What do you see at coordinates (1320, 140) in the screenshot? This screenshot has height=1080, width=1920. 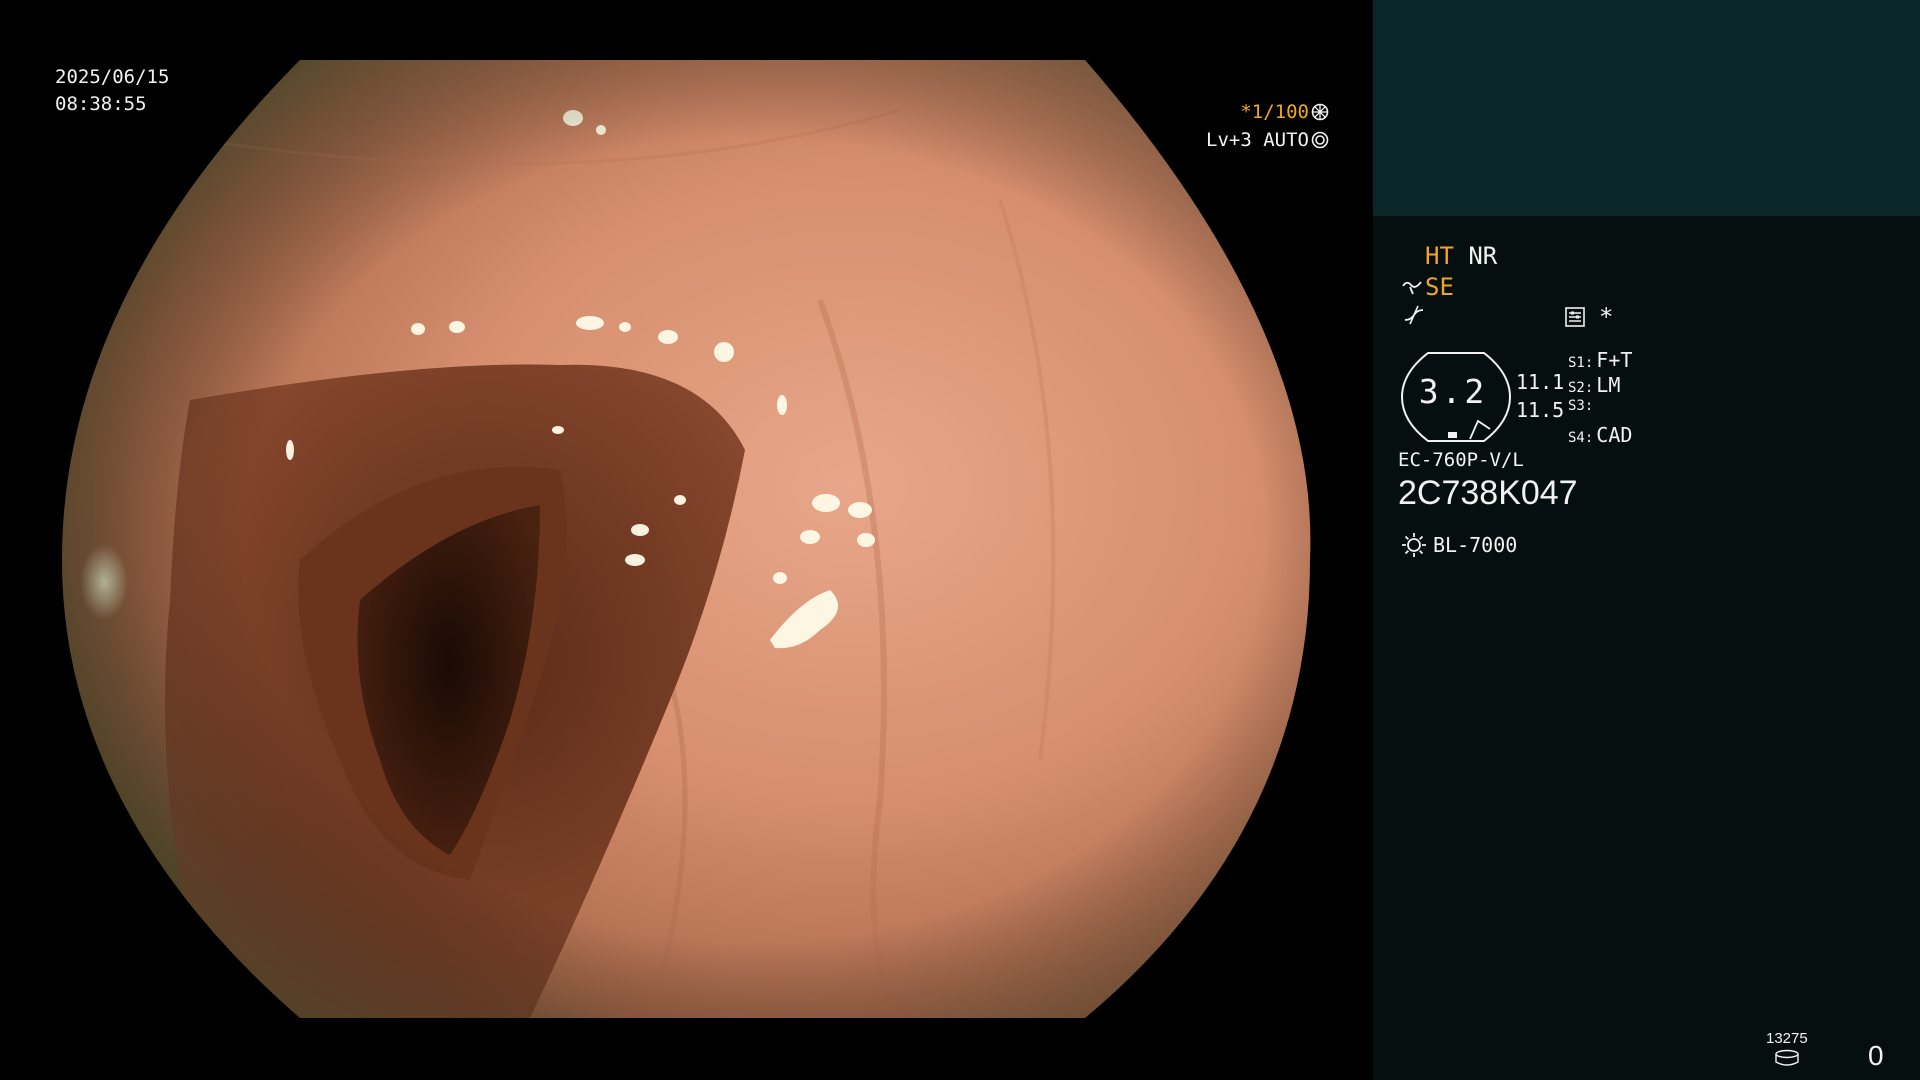 I see `ring-icon` at bounding box center [1320, 140].